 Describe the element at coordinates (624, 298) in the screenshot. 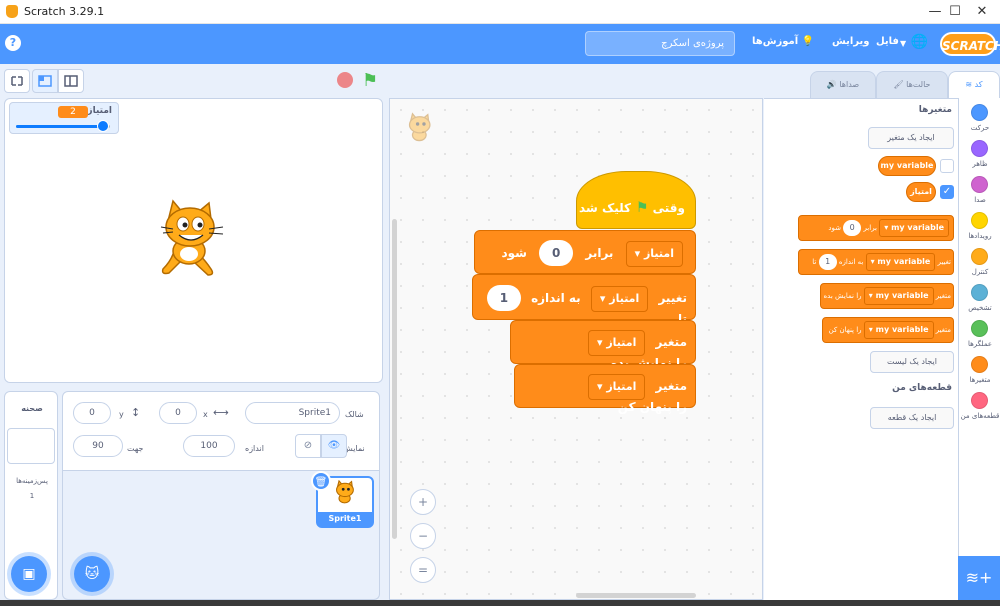

I see `change-variable-dropdown-label: امتیاز` at that location.